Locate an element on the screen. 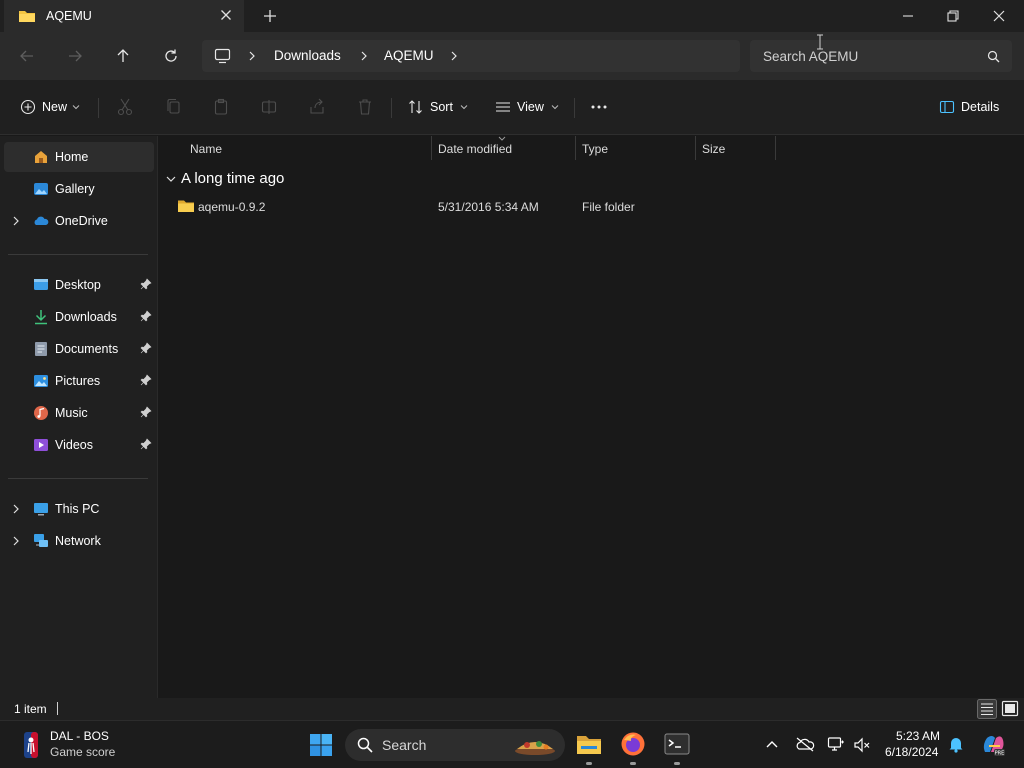 The width and height of the screenshot is (1024, 768). breadcrumb-aqemu: AQEMU is located at coordinates (409, 55).